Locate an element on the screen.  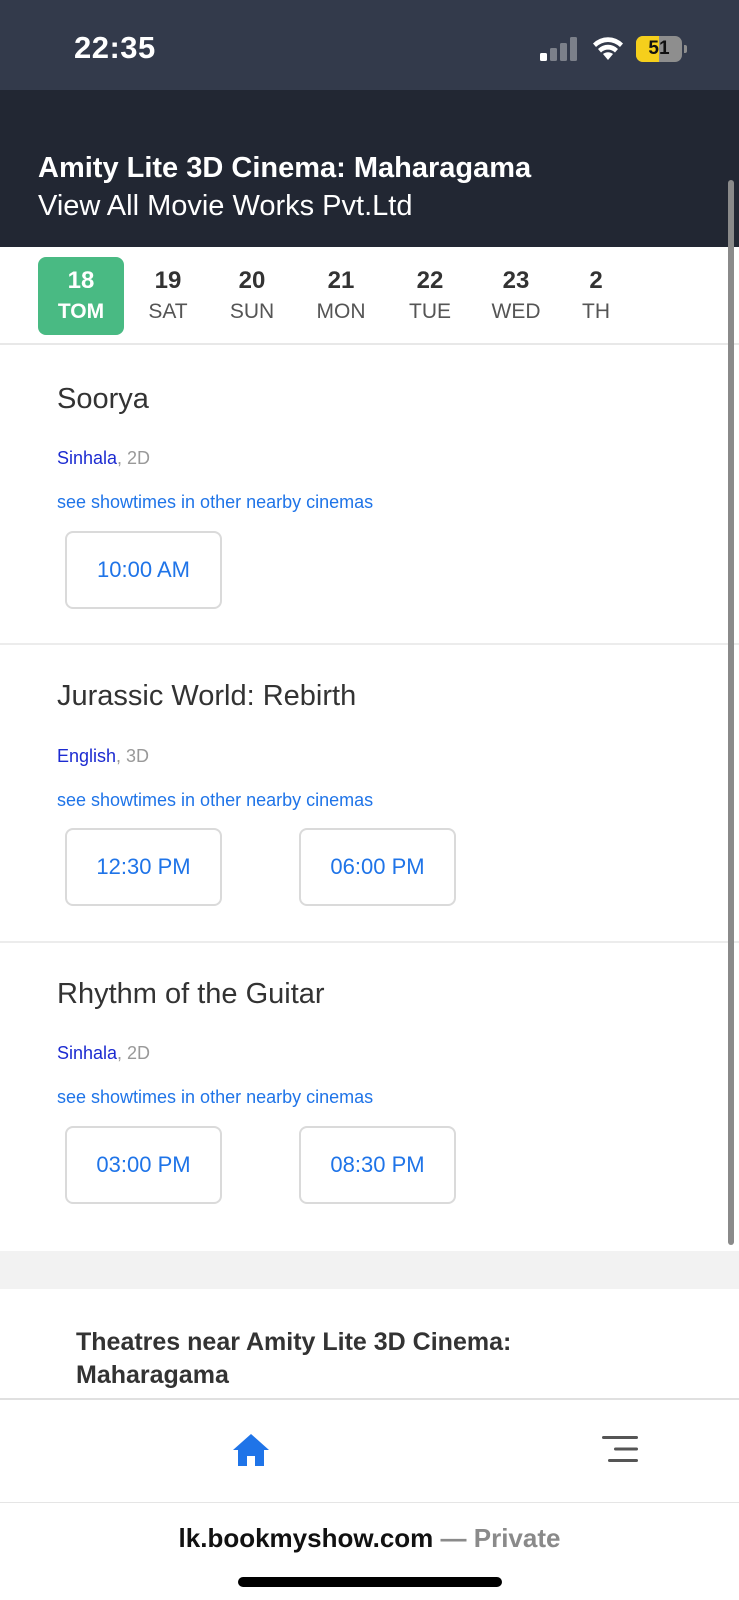
date-number: 19 is located at coordinates (168, 280).